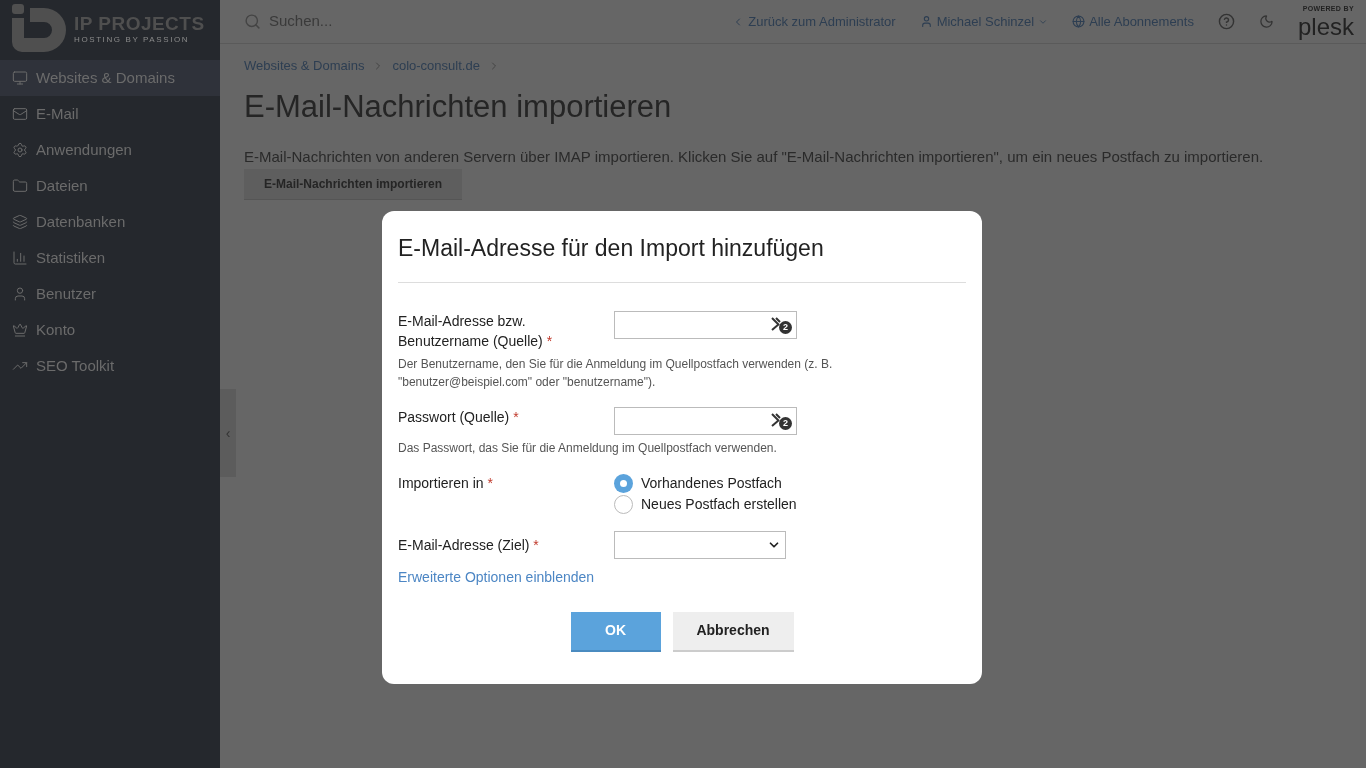  What do you see at coordinates (682, 577) in the screenshot?
I see `advanced-options-link: Erweiterte Optionen einblenden` at bounding box center [682, 577].